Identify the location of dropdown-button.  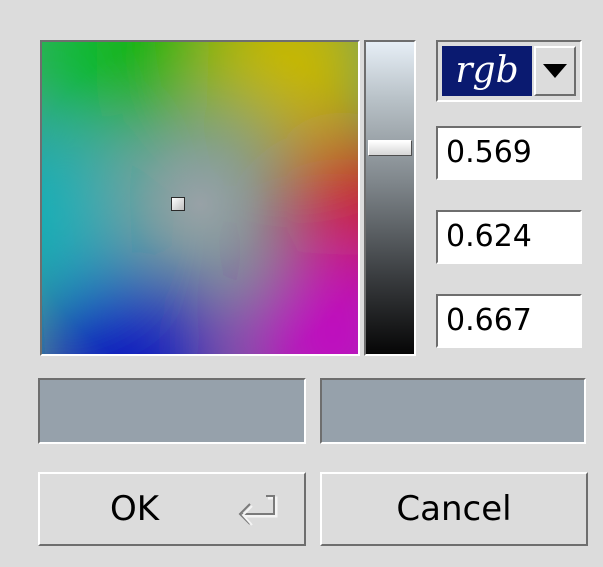
(555, 71).